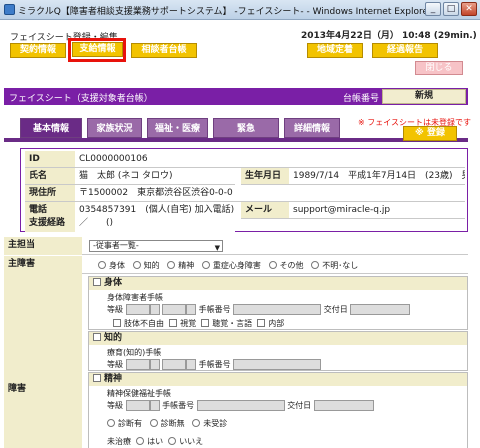  I want to click on seishin-number-input, so click(240, 405).